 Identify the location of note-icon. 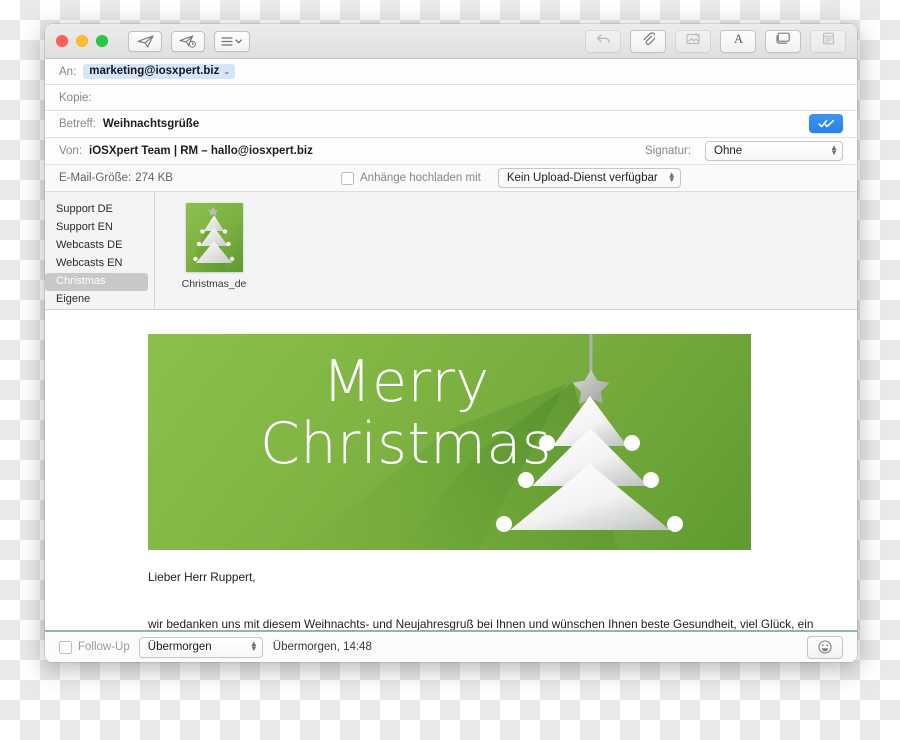
(828, 41).